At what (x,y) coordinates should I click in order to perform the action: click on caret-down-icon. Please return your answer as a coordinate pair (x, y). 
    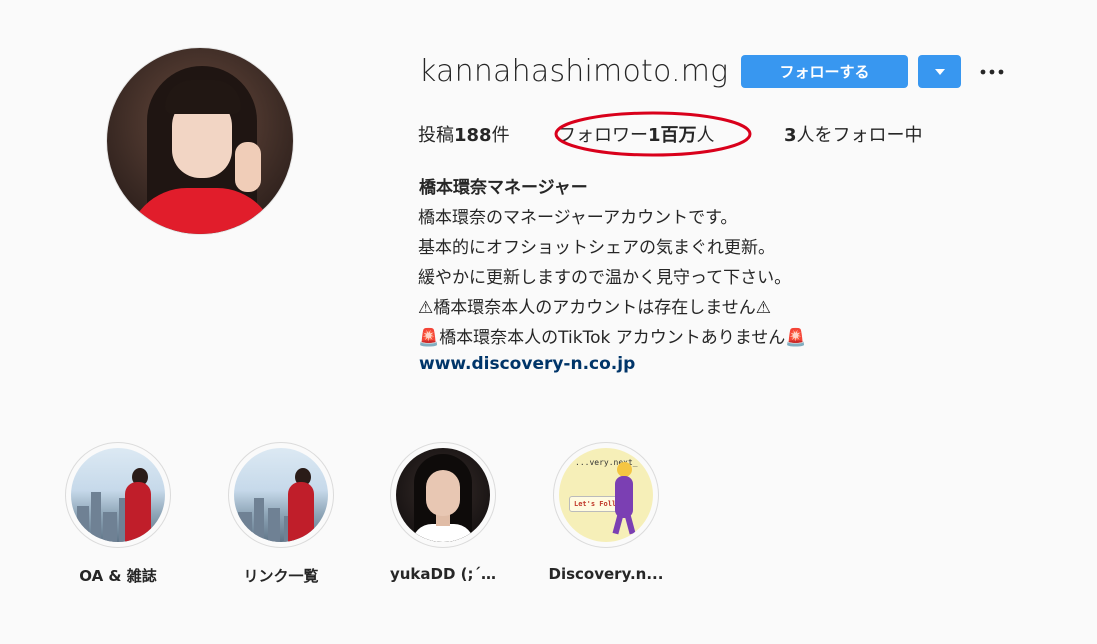
    Looking at the image, I should click on (939, 71).